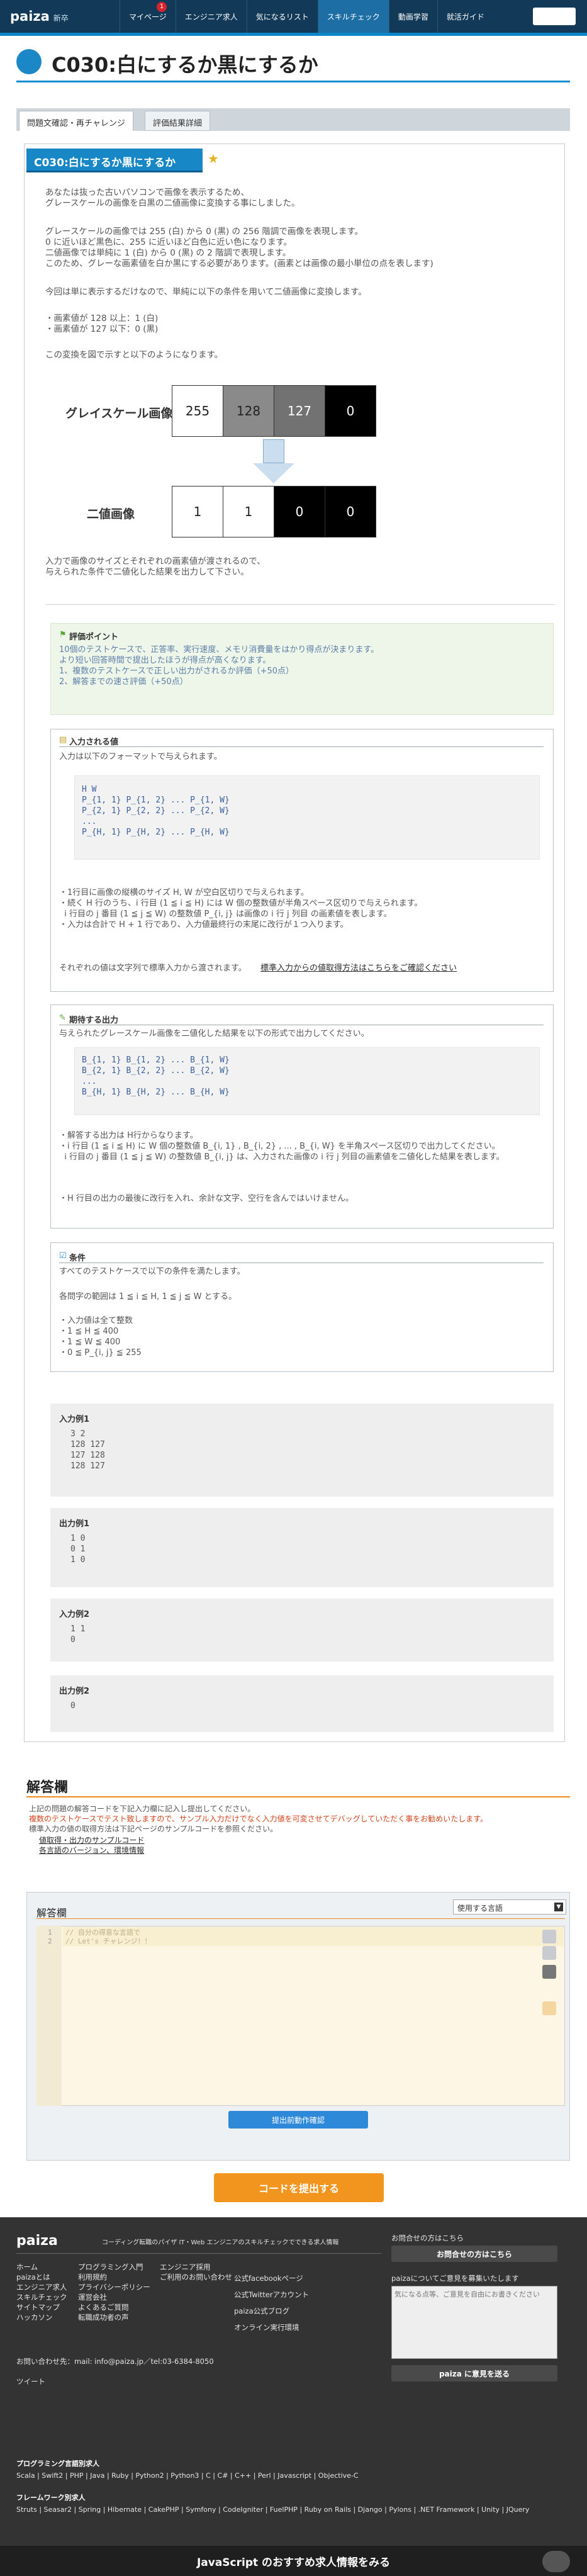 This screenshot has height=2576, width=587. I want to click on example-output-1-title: 出力例1, so click(74, 1524).